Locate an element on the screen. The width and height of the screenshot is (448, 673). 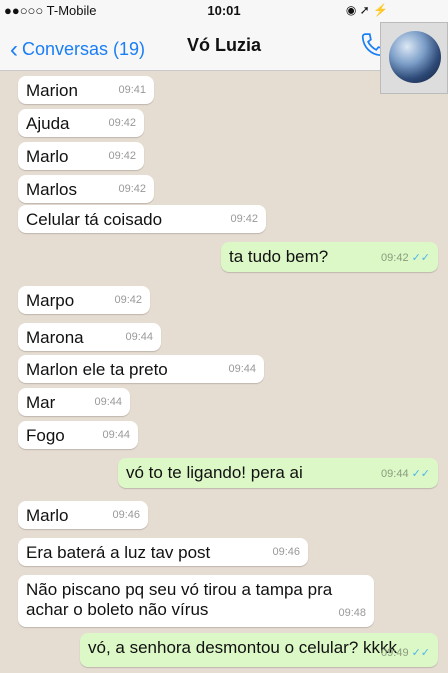
message-bubble-incoming: Marpo 09:42 is located at coordinates (84, 300).